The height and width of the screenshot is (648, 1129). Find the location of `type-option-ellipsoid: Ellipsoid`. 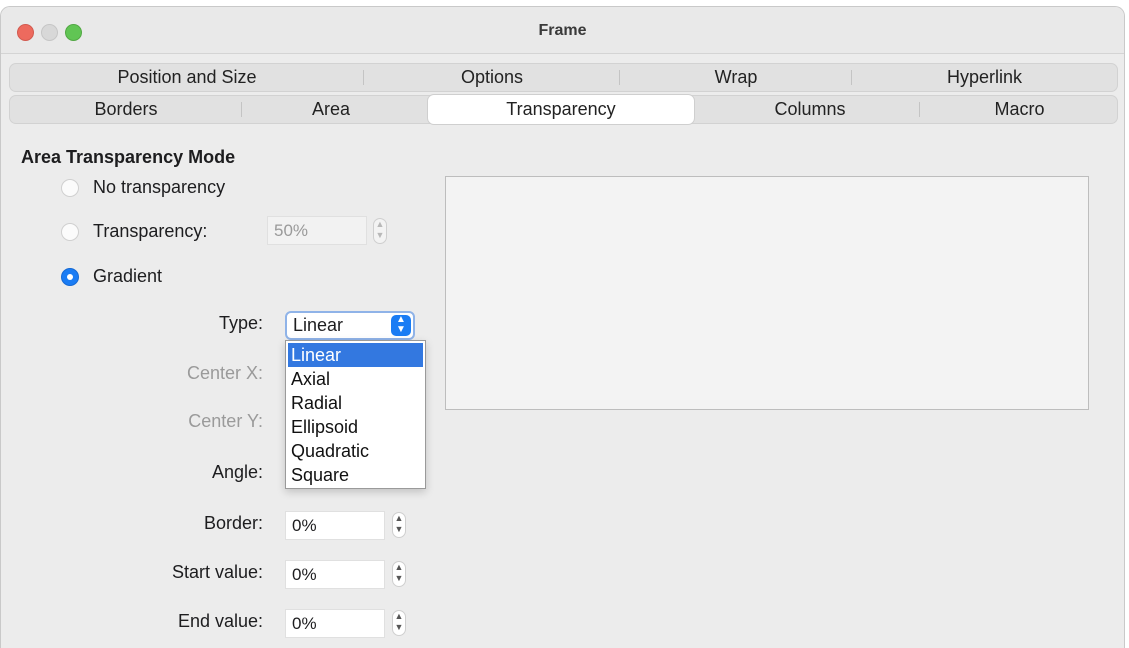

type-option-ellipsoid: Ellipsoid is located at coordinates (355, 427).